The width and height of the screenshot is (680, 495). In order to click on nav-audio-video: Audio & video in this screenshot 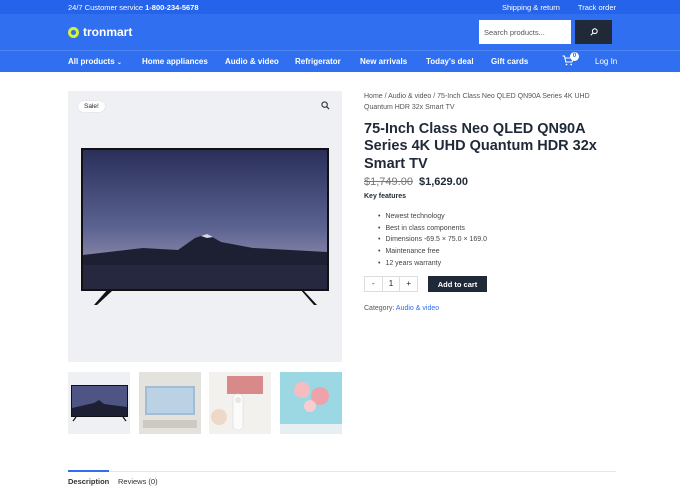, I will do `click(252, 61)`.